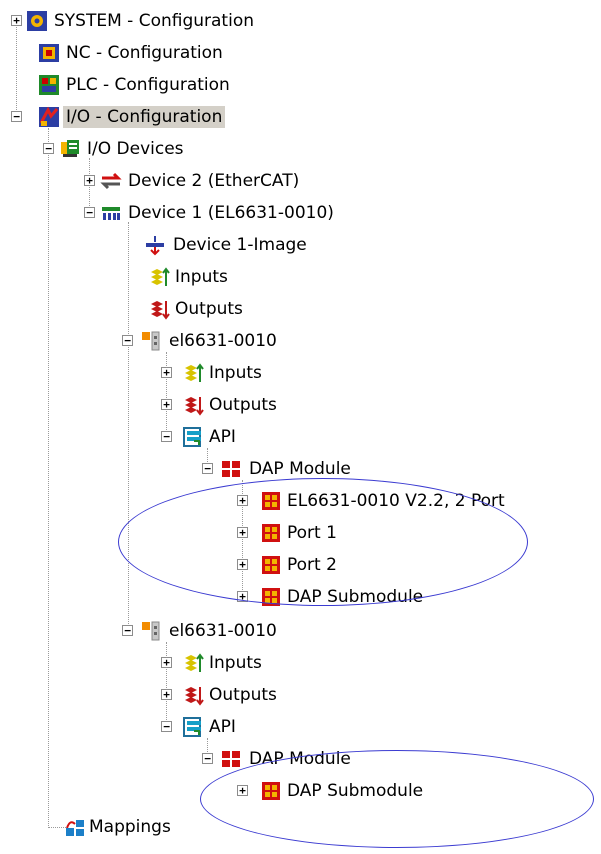 The image size is (601, 854). What do you see at coordinates (144, 53) in the screenshot?
I see `tree-item-label: NC - Configuration` at bounding box center [144, 53].